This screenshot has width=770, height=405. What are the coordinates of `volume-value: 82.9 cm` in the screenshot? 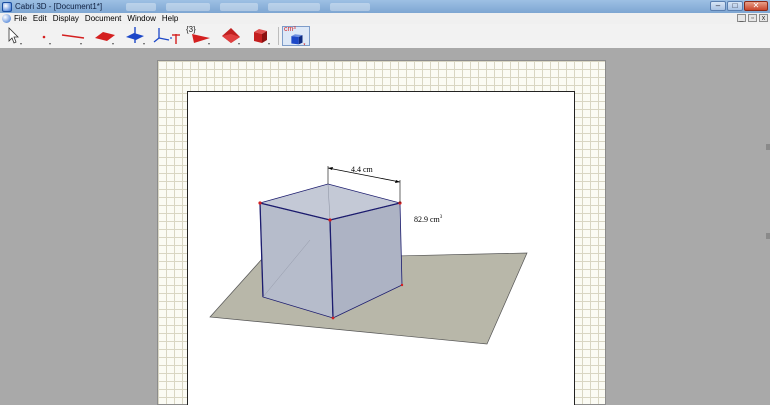 It's located at (427, 219).